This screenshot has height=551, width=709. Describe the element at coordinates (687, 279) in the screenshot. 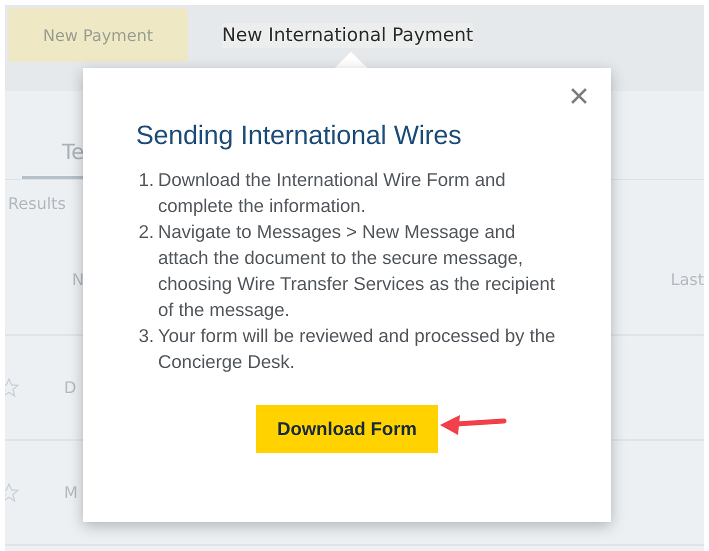

I see `column-header: Last` at that location.